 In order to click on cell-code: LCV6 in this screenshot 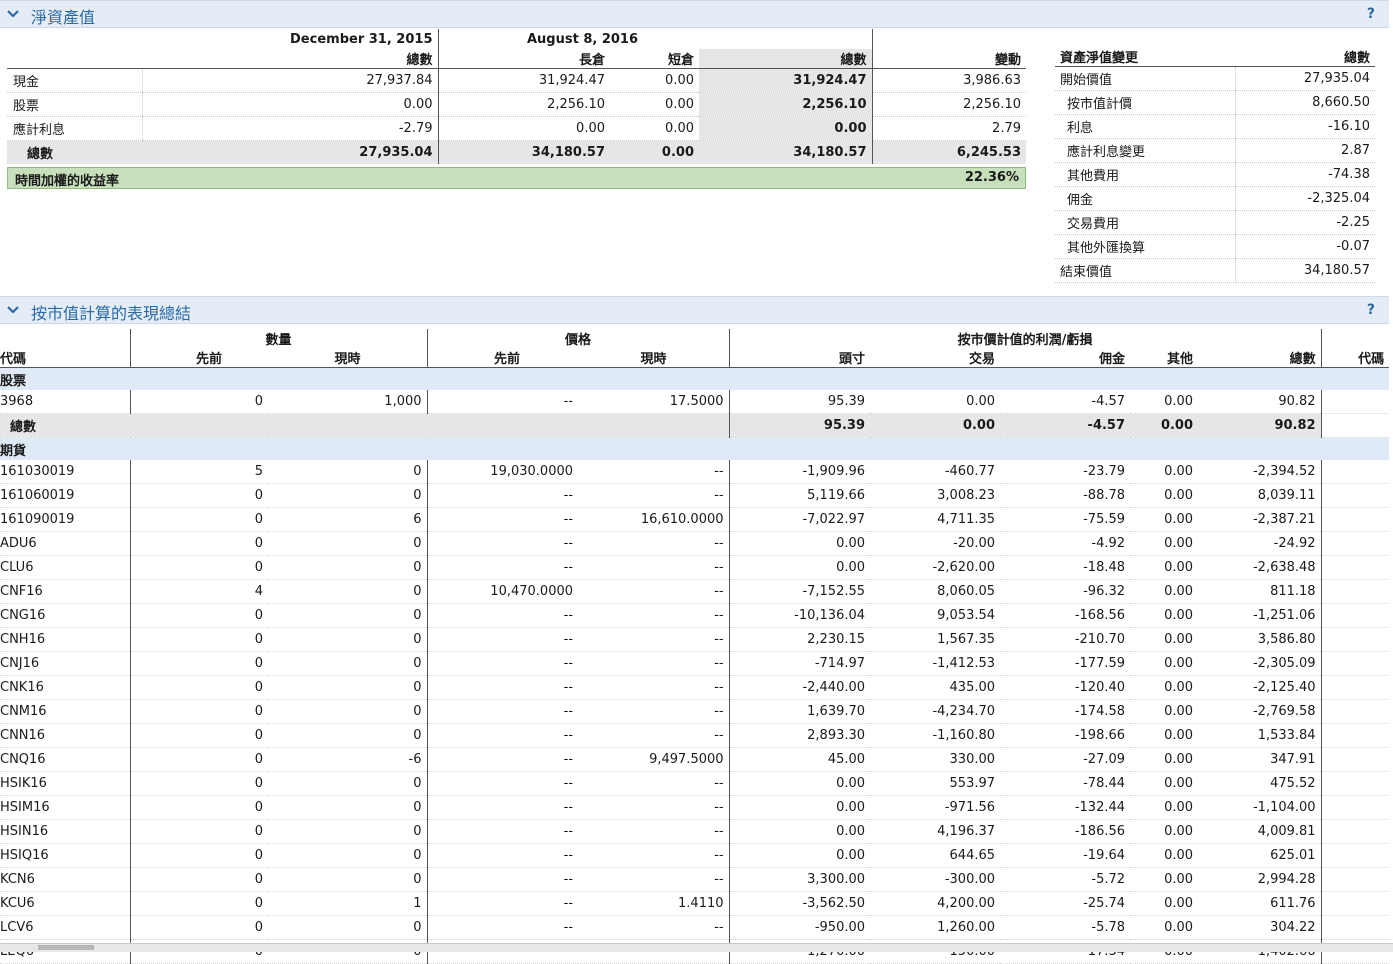, I will do `click(65, 927)`.